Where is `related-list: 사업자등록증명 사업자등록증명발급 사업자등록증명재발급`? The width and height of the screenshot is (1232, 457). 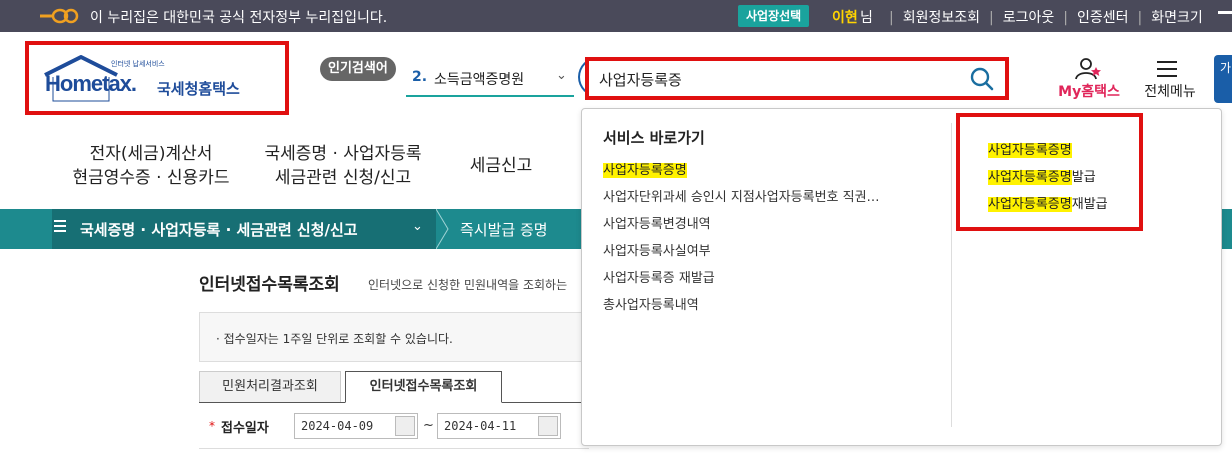
related-list: 사업자등록증명 사업자등록증명발급 사업자등록증명재발급 is located at coordinates (1048, 179).